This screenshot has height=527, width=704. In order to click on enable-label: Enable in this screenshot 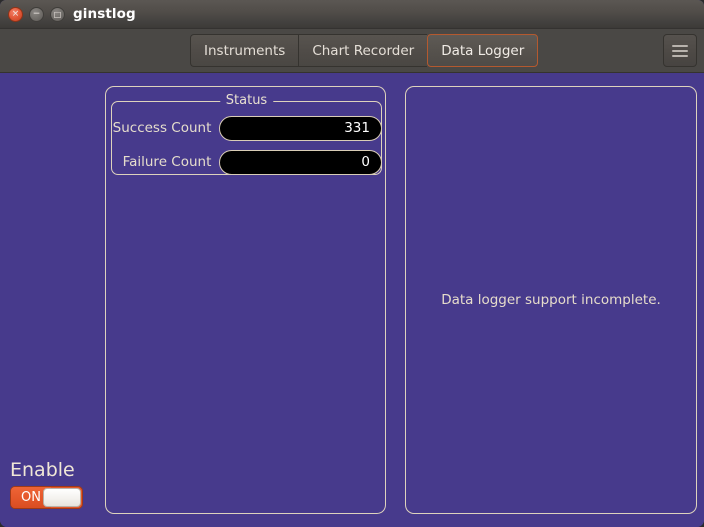, I will do `click(42, 470)`.